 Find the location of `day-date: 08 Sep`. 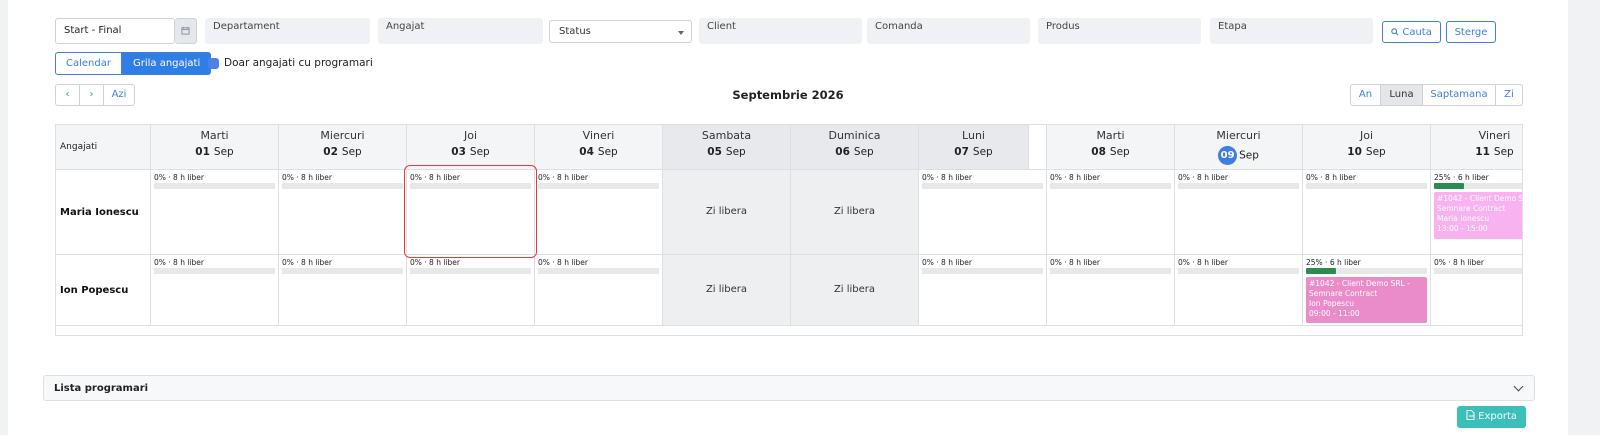

day-date: 08 Sep is located at coordinates (1110, 152).